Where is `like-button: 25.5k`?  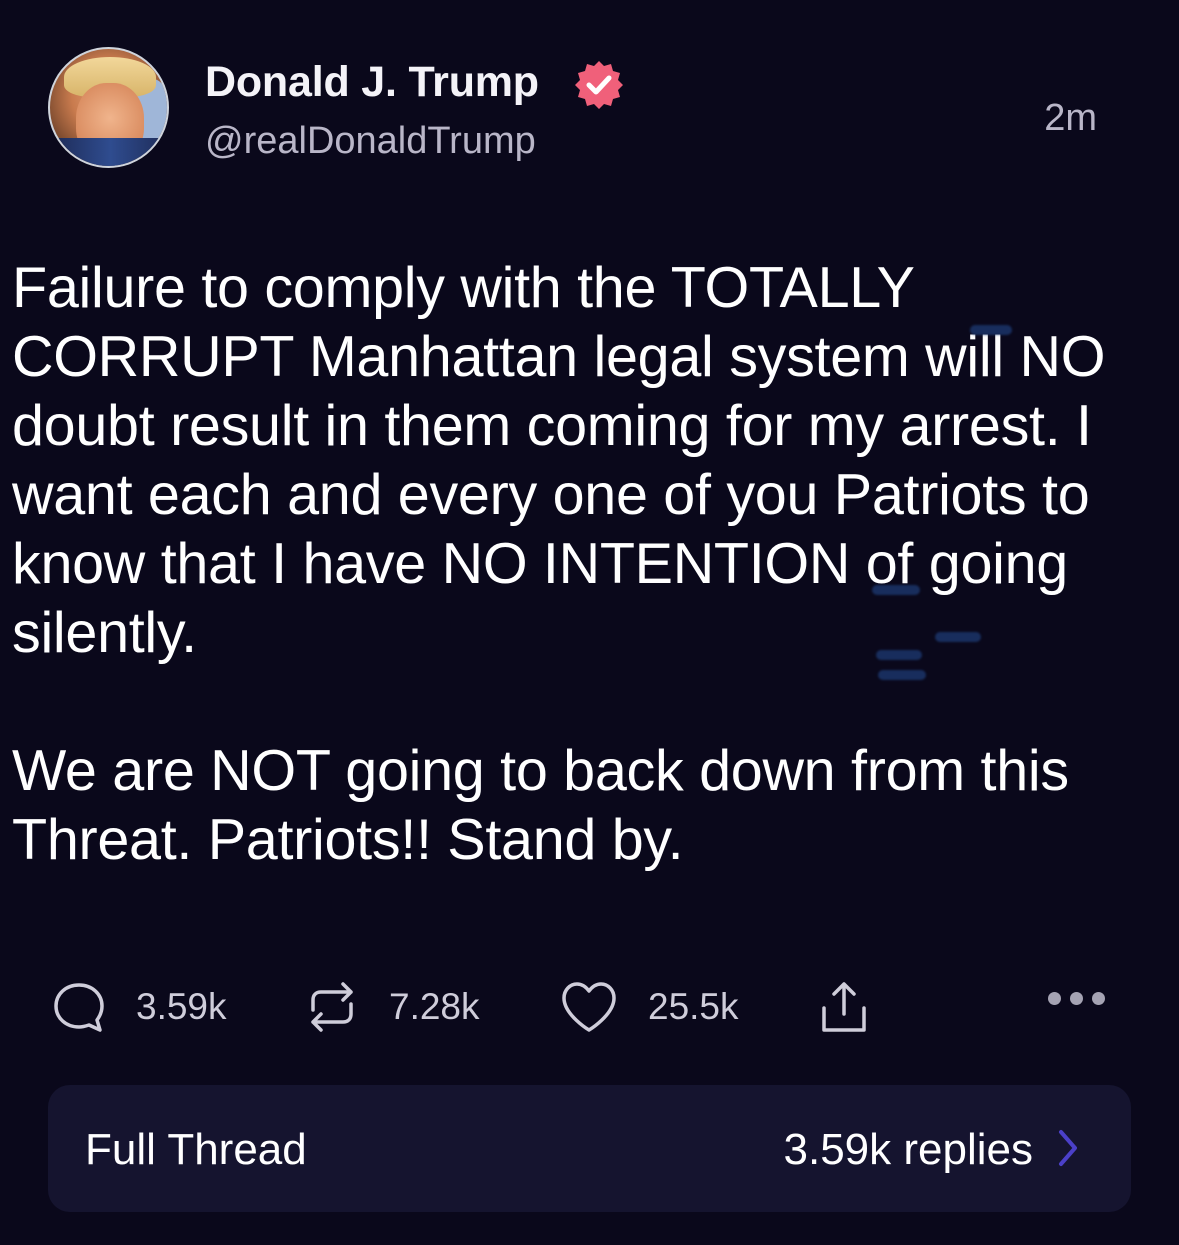 like-button: 25.5k is located at coordinates (649, 1007).